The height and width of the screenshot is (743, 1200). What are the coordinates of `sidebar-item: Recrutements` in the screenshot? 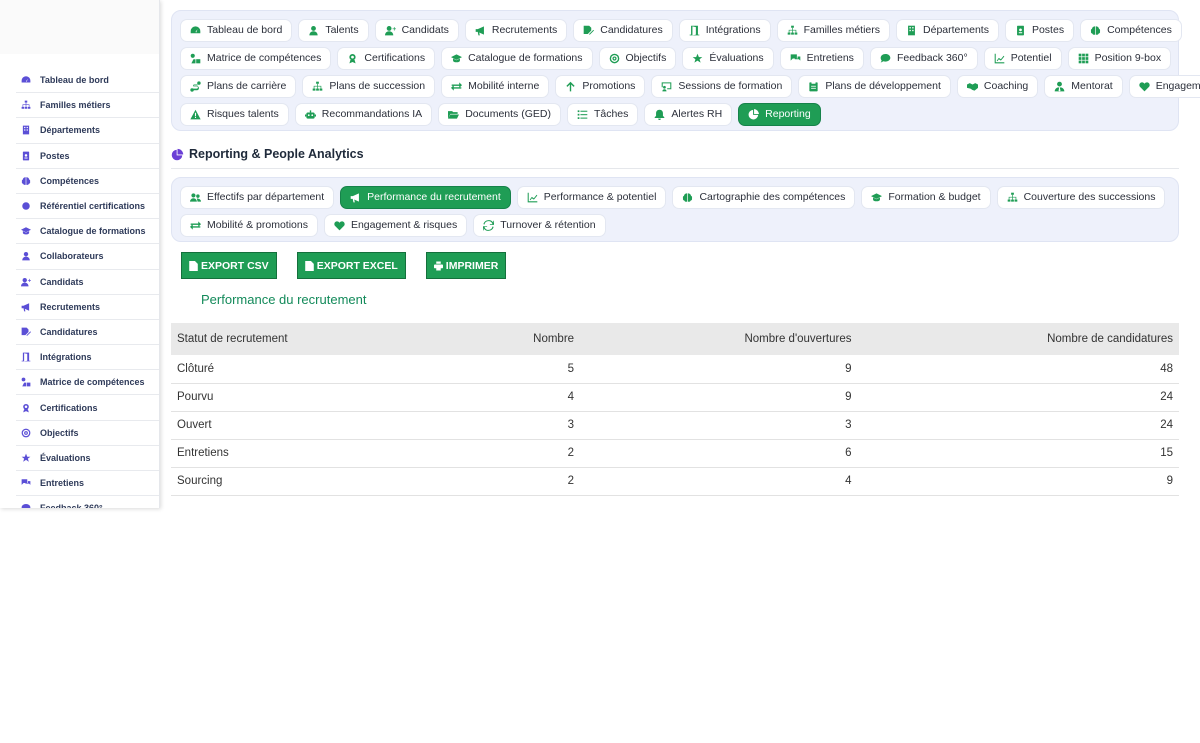 It's located at (87, 307).